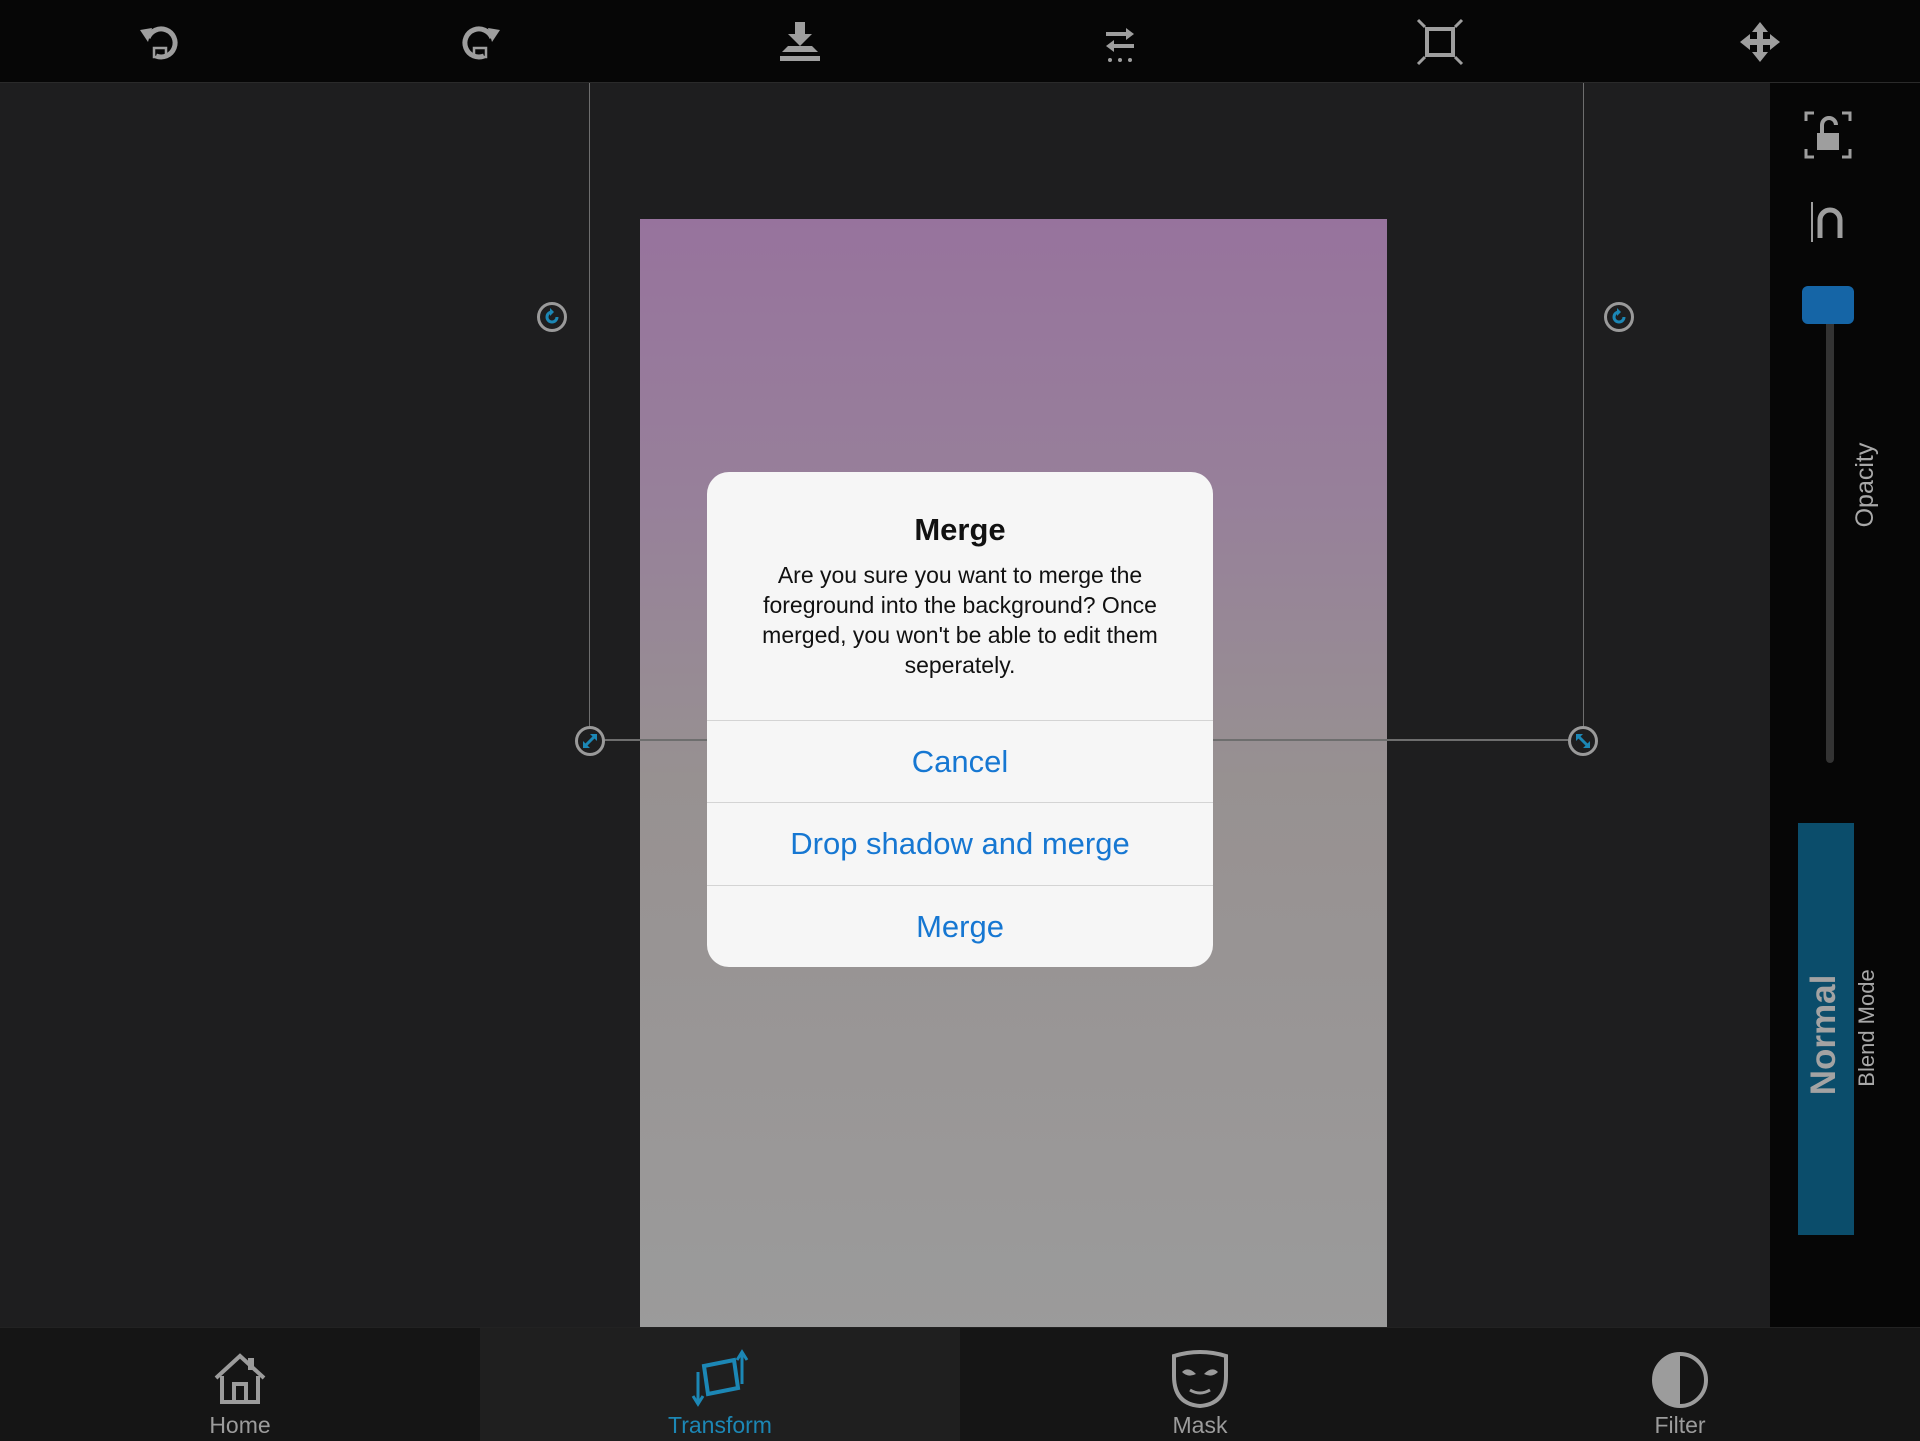  What do you see at coordinates (960, 761) in the screenshot?
I see `cancel-button: Cancel` at bounding box center [960, 761].